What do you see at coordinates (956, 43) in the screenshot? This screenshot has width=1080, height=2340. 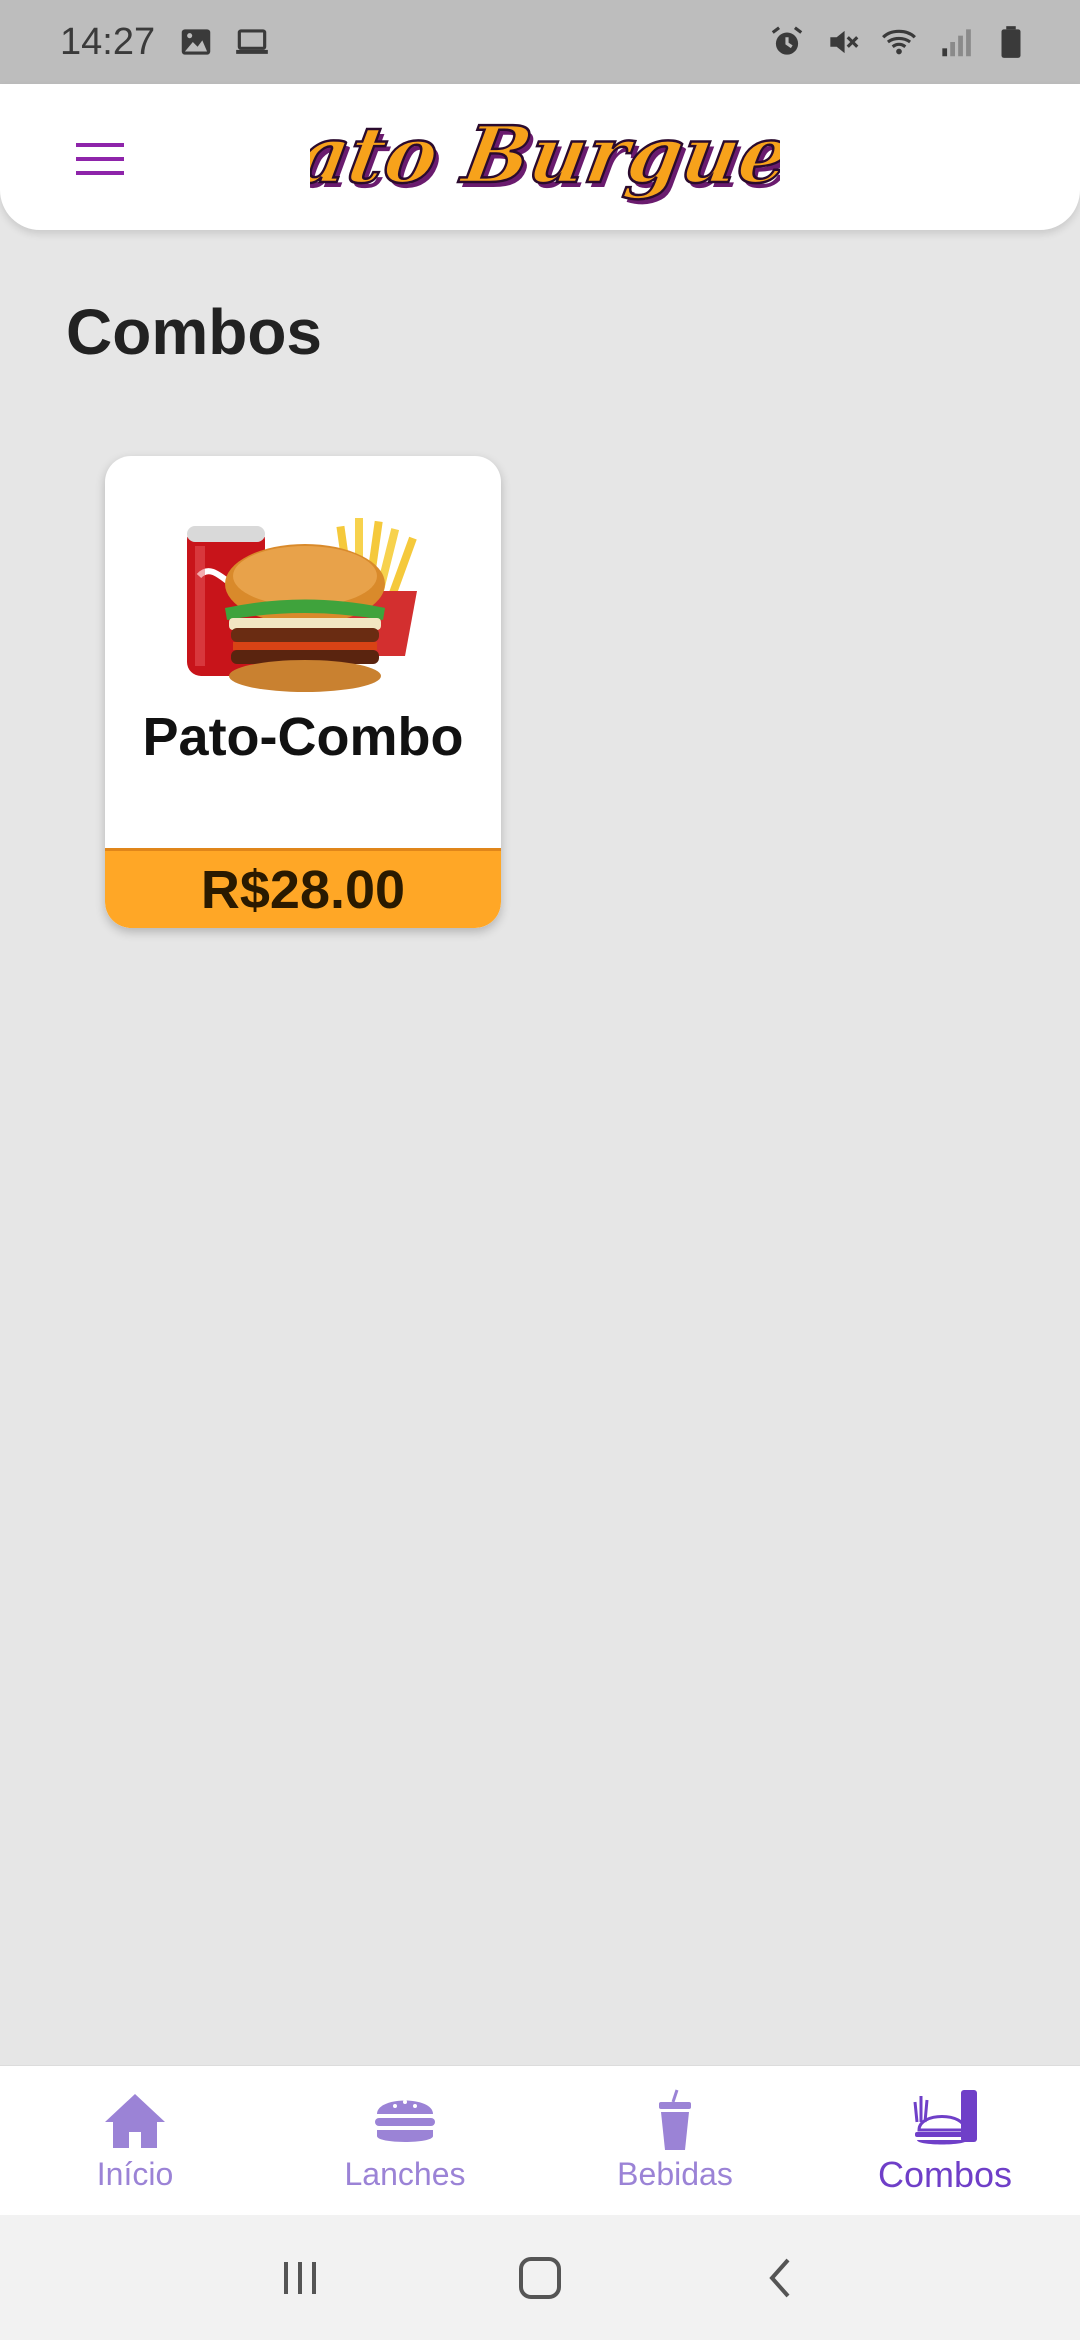 I see `signal-icon` at bounding box center [956, 43].